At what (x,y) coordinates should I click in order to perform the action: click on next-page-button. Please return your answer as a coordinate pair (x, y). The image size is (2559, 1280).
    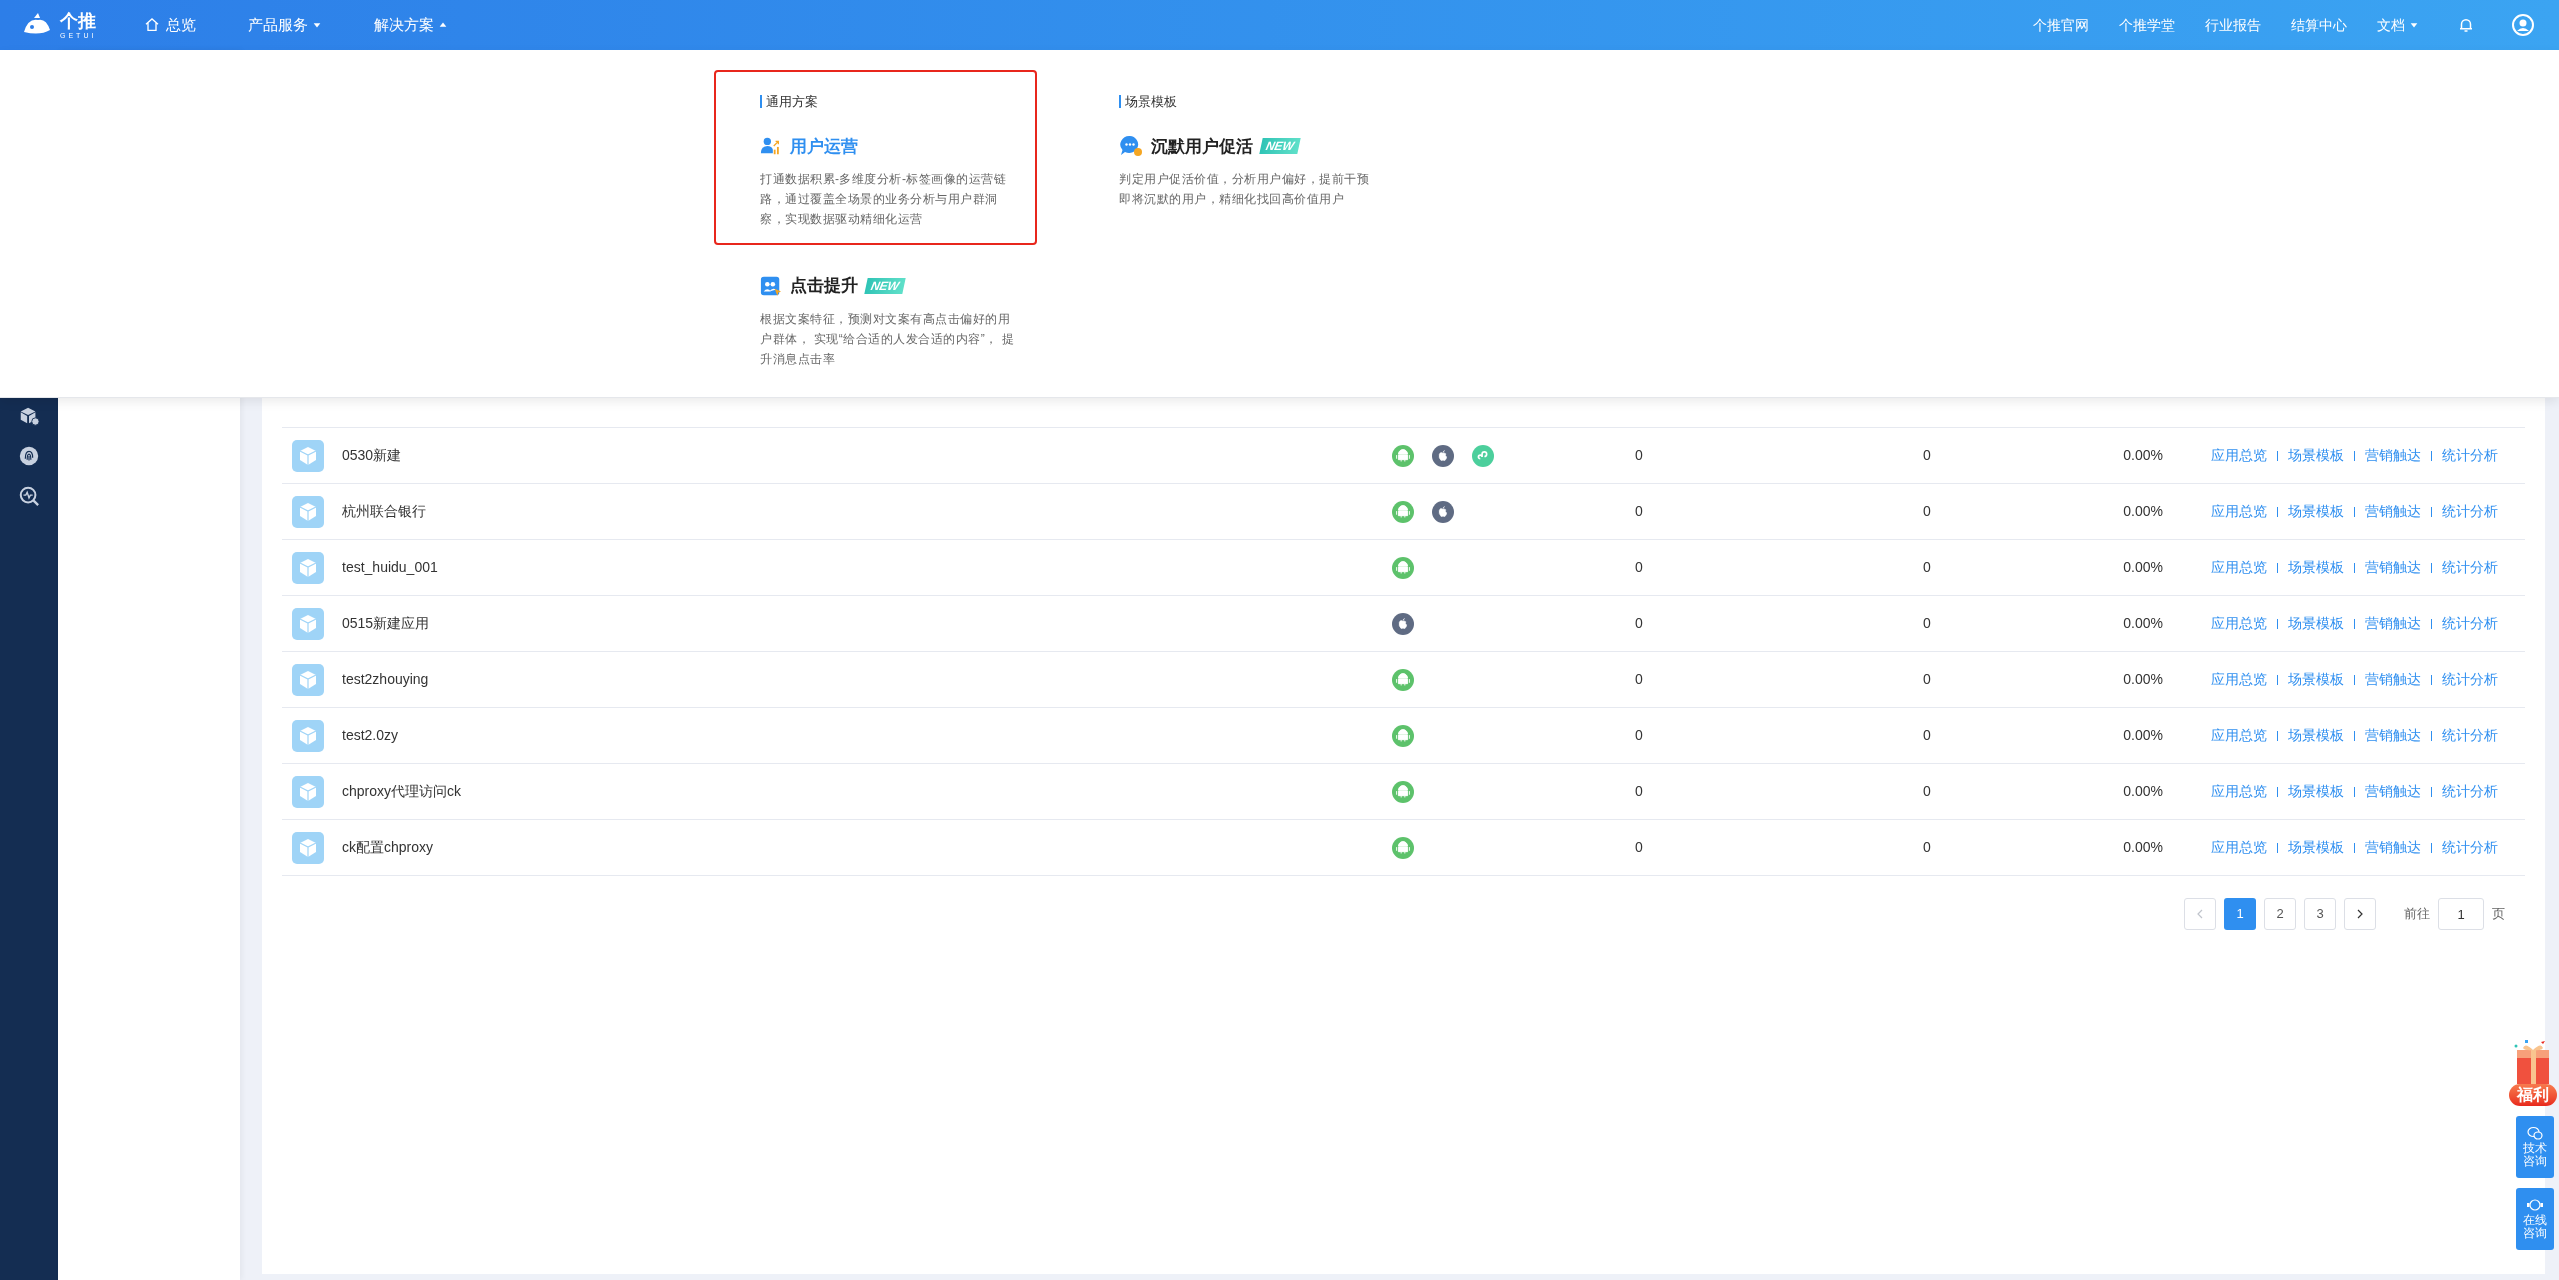
    Looking at the image, I should click on (2360, 914).